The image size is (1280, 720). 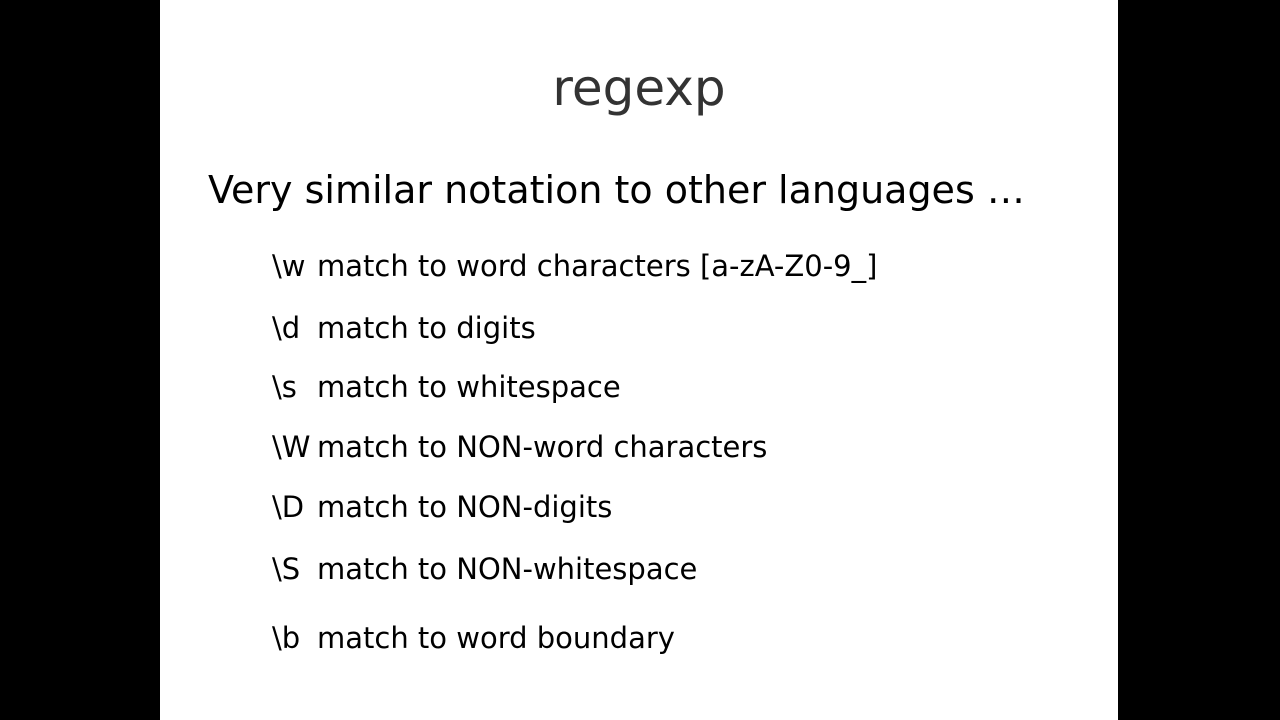 I want to click on slide-title: regexp, so click(x=639, y=88).